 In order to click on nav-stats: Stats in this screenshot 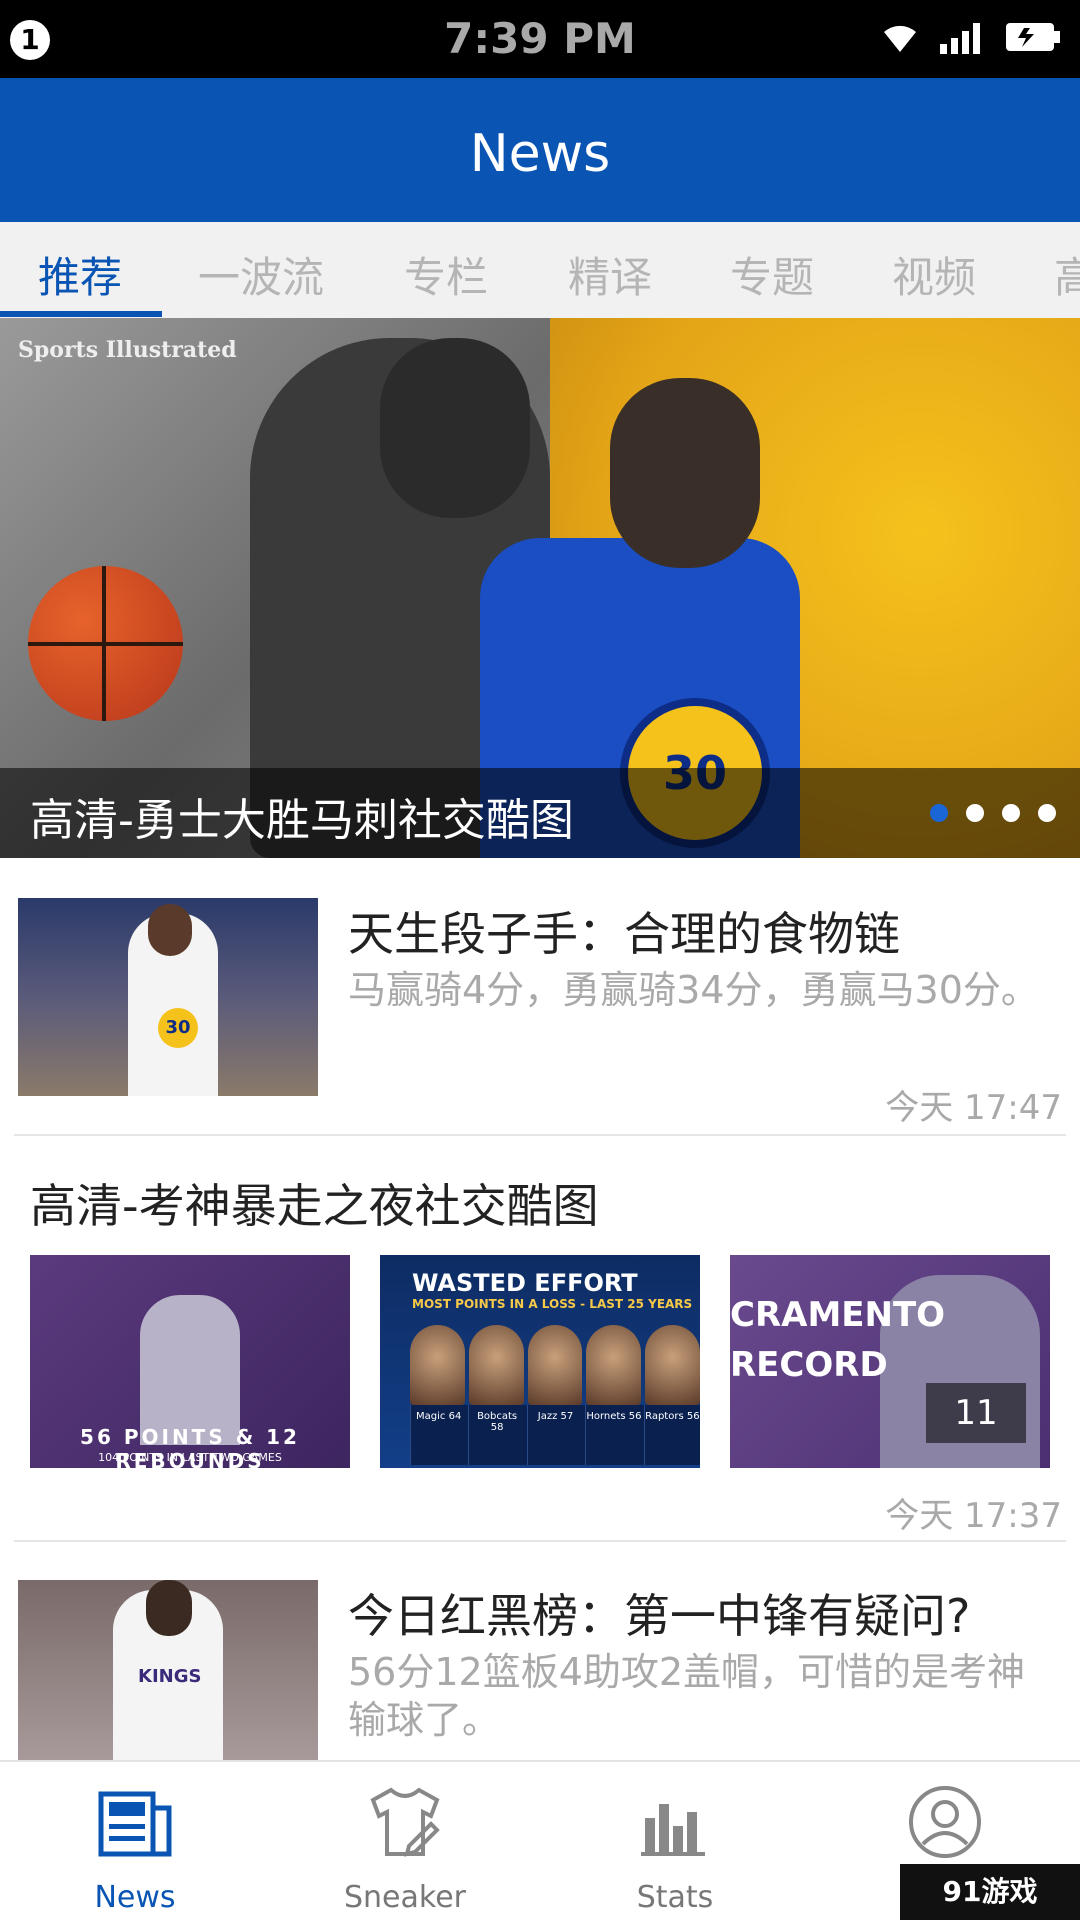, I will do `click(675, 1842)`.